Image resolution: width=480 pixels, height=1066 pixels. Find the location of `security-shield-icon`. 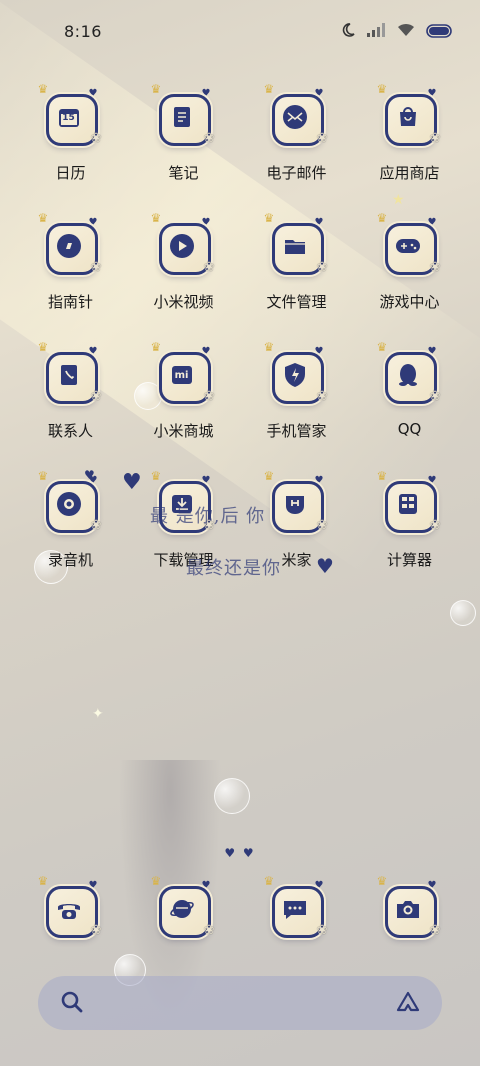

security-shield-icon is located at coordinates (295, 375).